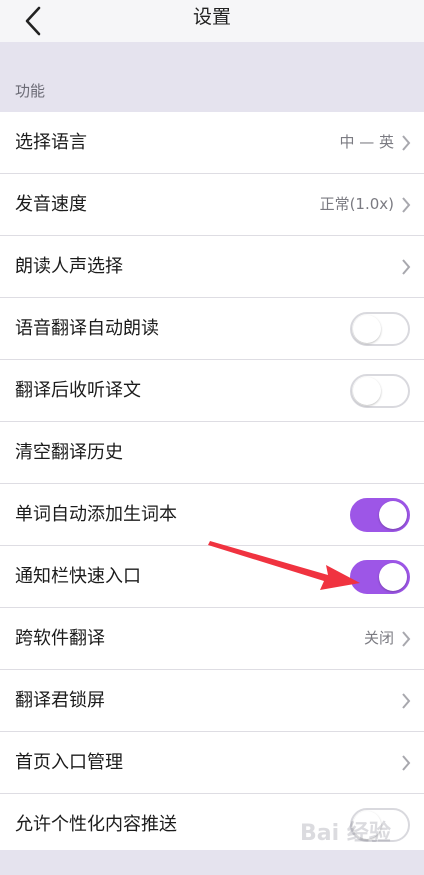 This screenshot has height=875, width=424. What do you see at coordinates (378, 638) in the screenshot?
I see `setting-value: 关闭` at bounding box center [378, 638].